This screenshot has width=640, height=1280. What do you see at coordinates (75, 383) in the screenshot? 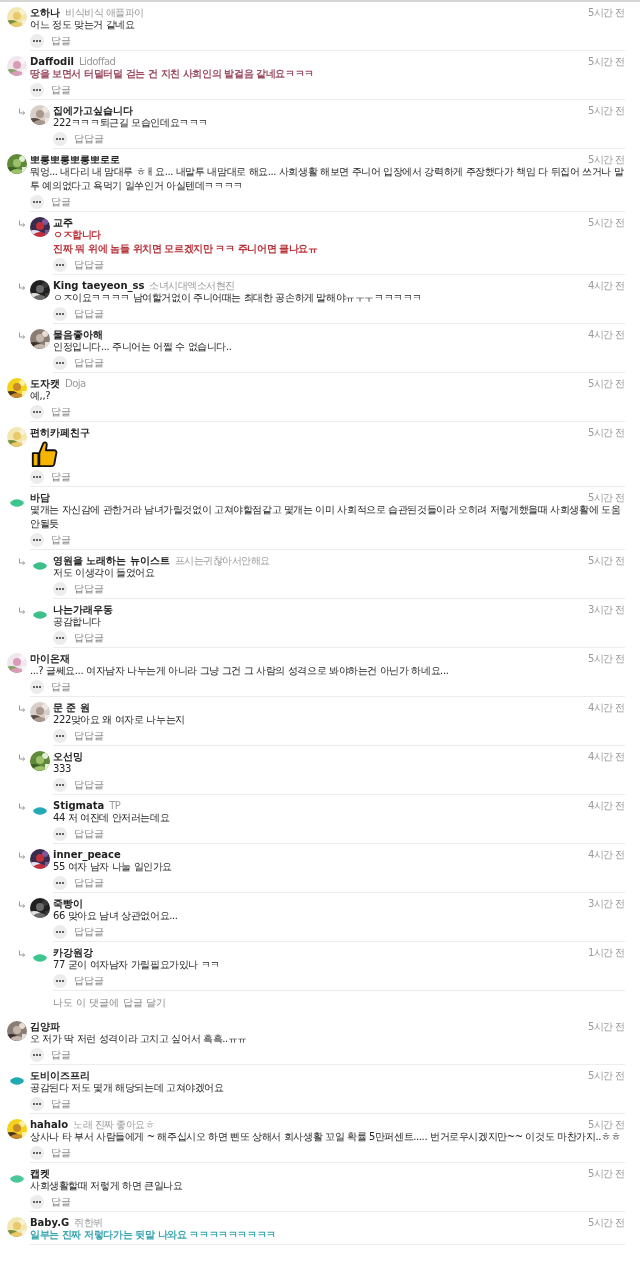
I see `user-title: Doja` at bounding box center [75, 383].